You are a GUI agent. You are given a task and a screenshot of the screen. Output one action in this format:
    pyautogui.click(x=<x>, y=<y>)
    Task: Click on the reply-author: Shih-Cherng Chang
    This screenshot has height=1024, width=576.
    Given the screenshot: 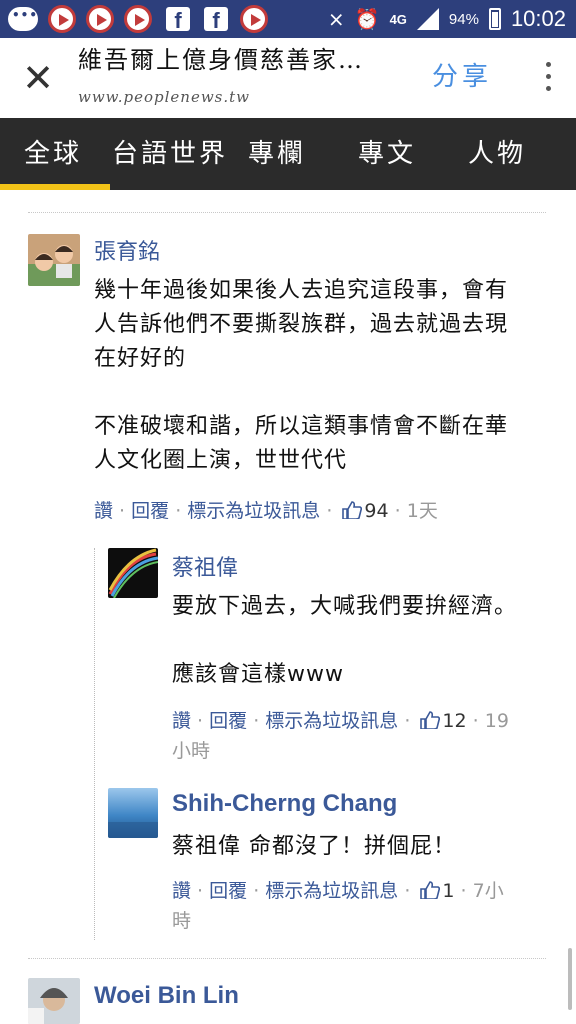 What is the action you would take?
    pyautogui.click(x=284, y=804)
    